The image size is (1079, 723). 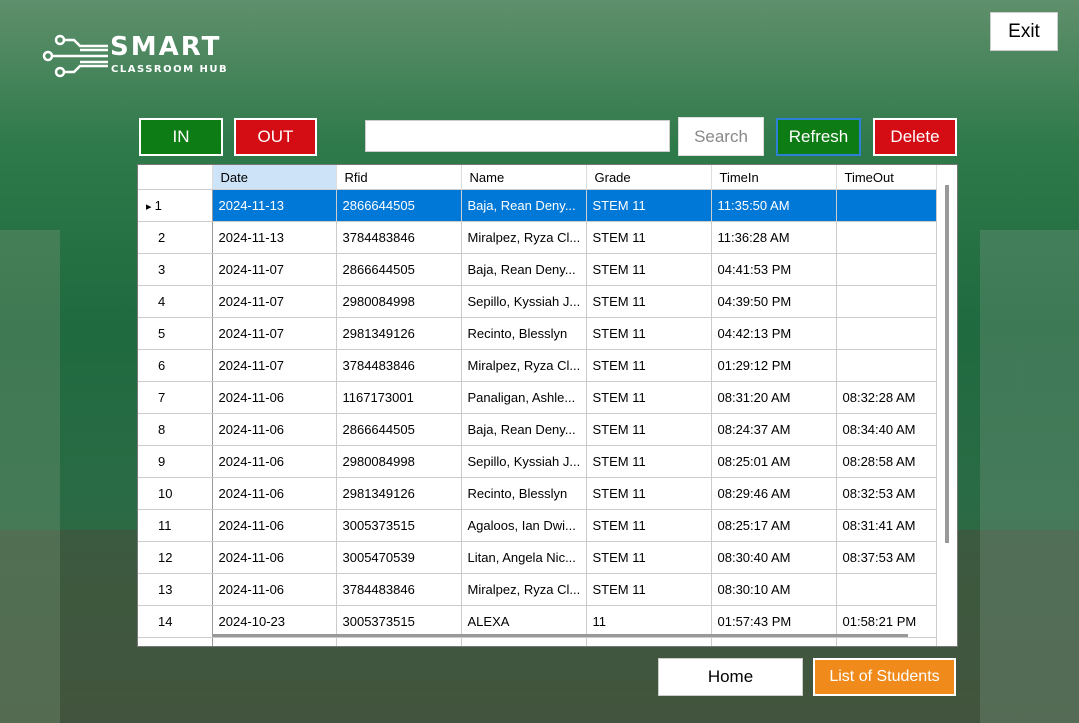 I want to click on row-number: 7, so click(x=175, y=397).